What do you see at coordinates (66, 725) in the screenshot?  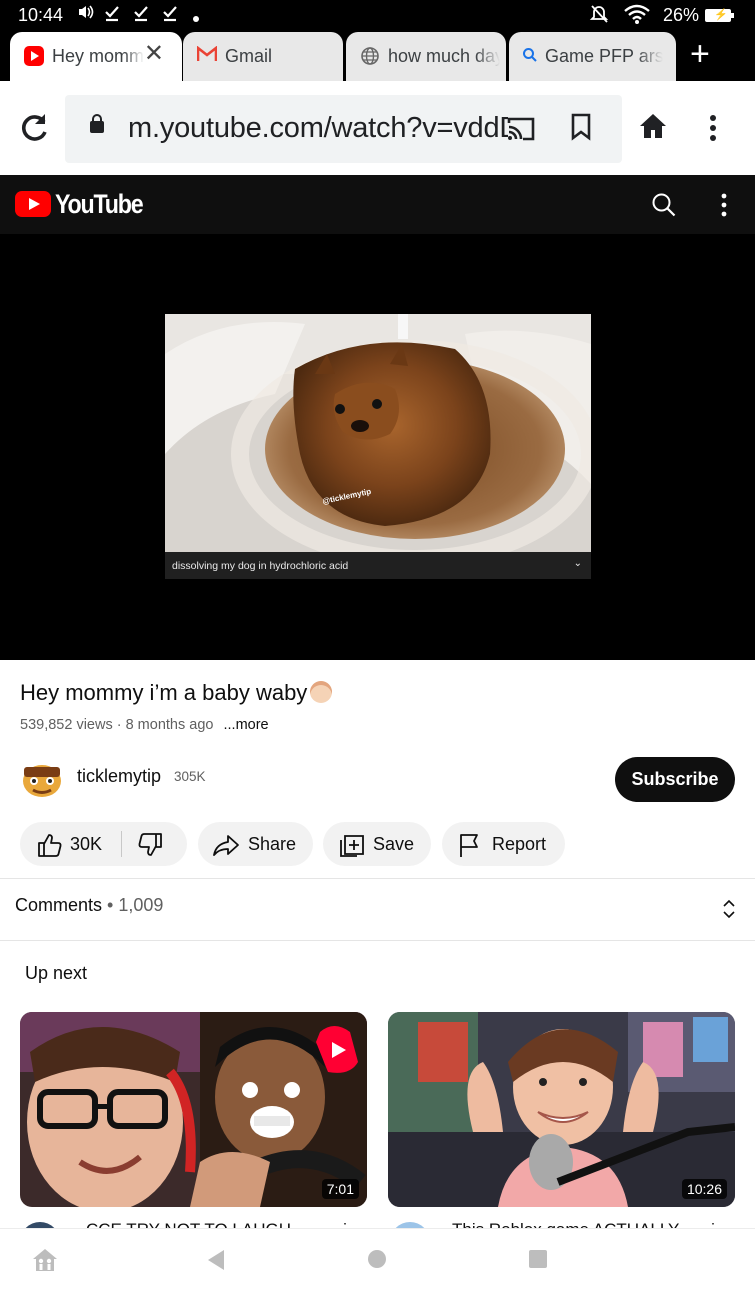 I see `view-count: 539,852 views` at bounding box center [66, 725].